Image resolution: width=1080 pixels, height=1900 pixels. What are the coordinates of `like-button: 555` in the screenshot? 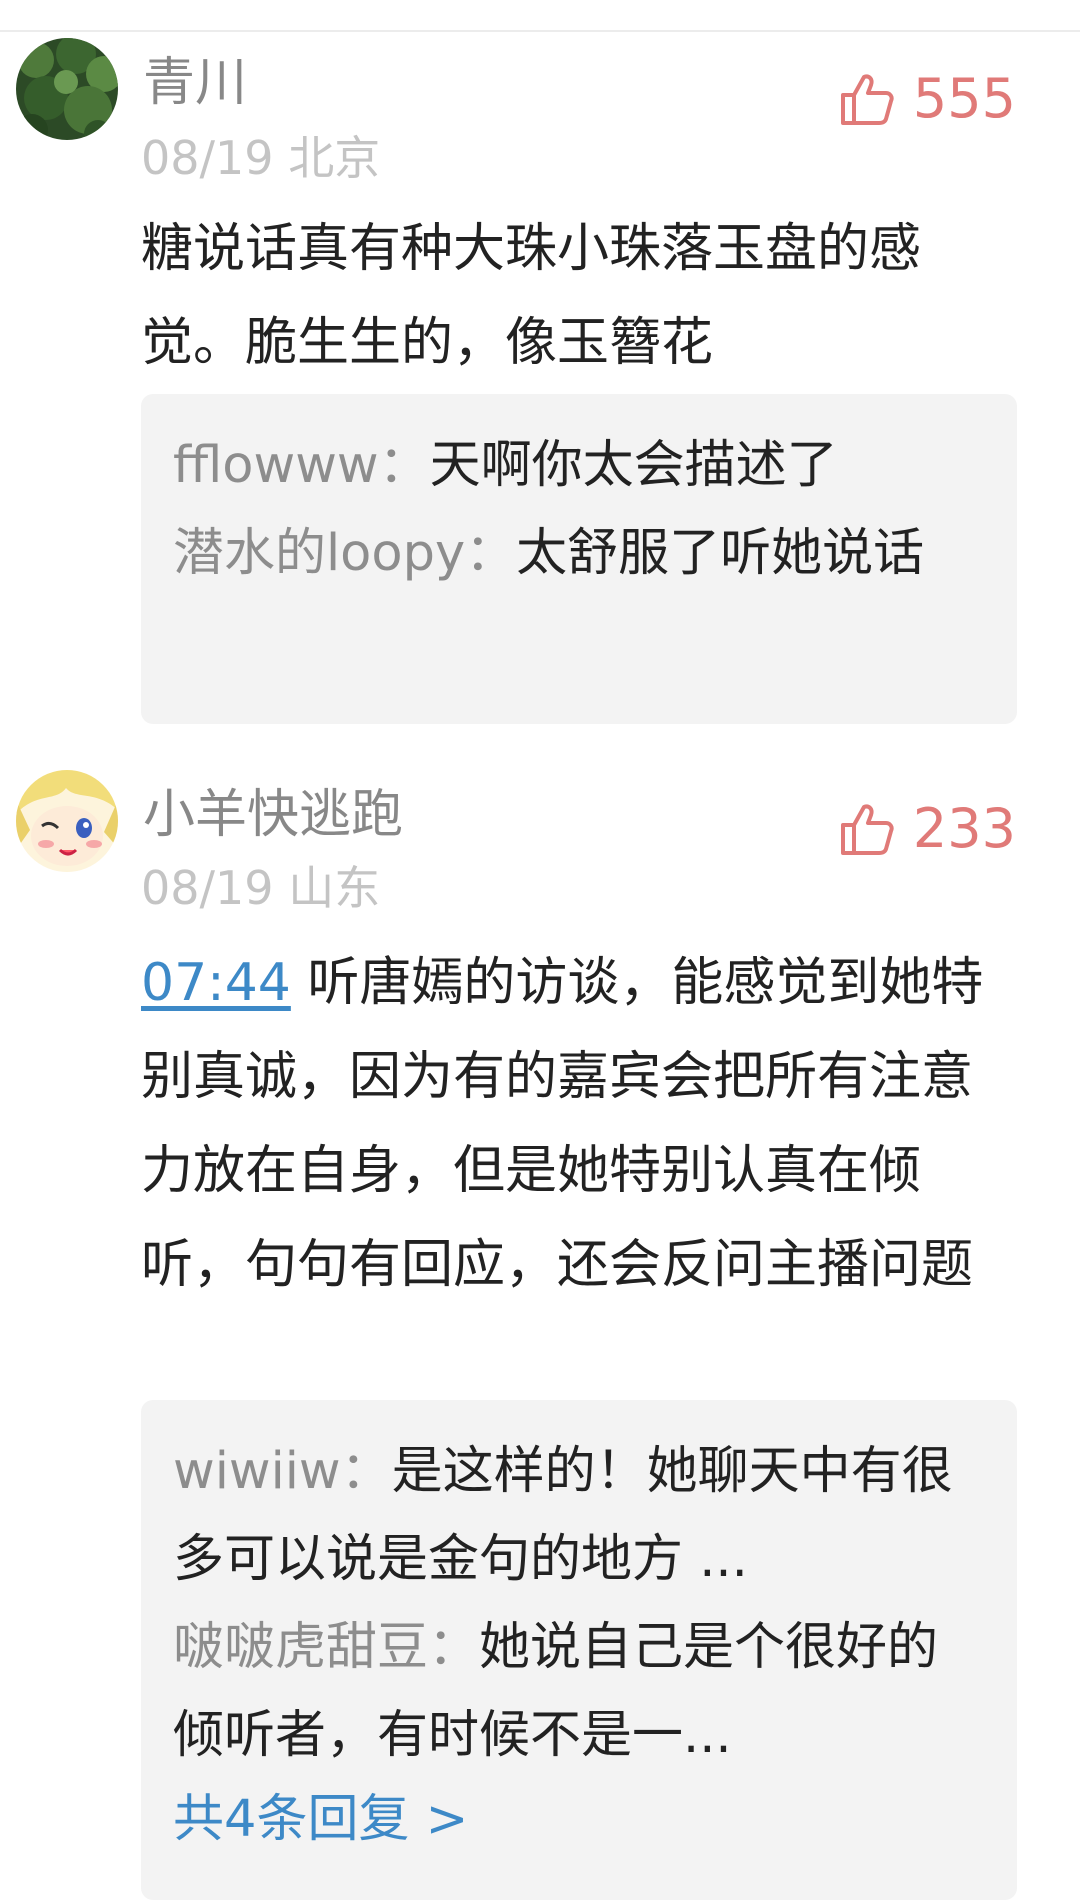 It's located at (927, 99).